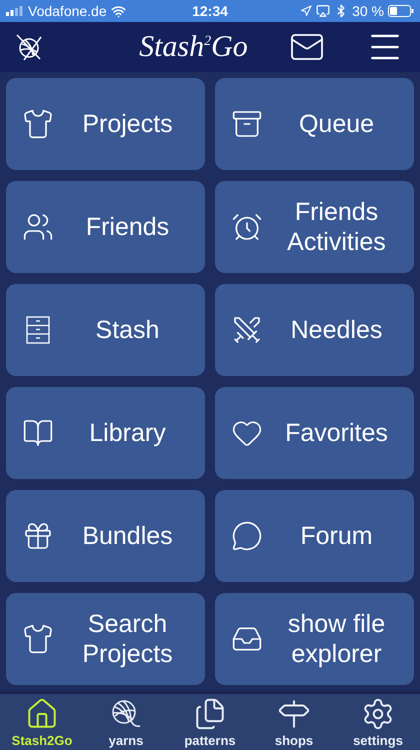 The height and width of the screenshot is (750, 420). I want to click on yarn-needles-icon, so click(29, 47).